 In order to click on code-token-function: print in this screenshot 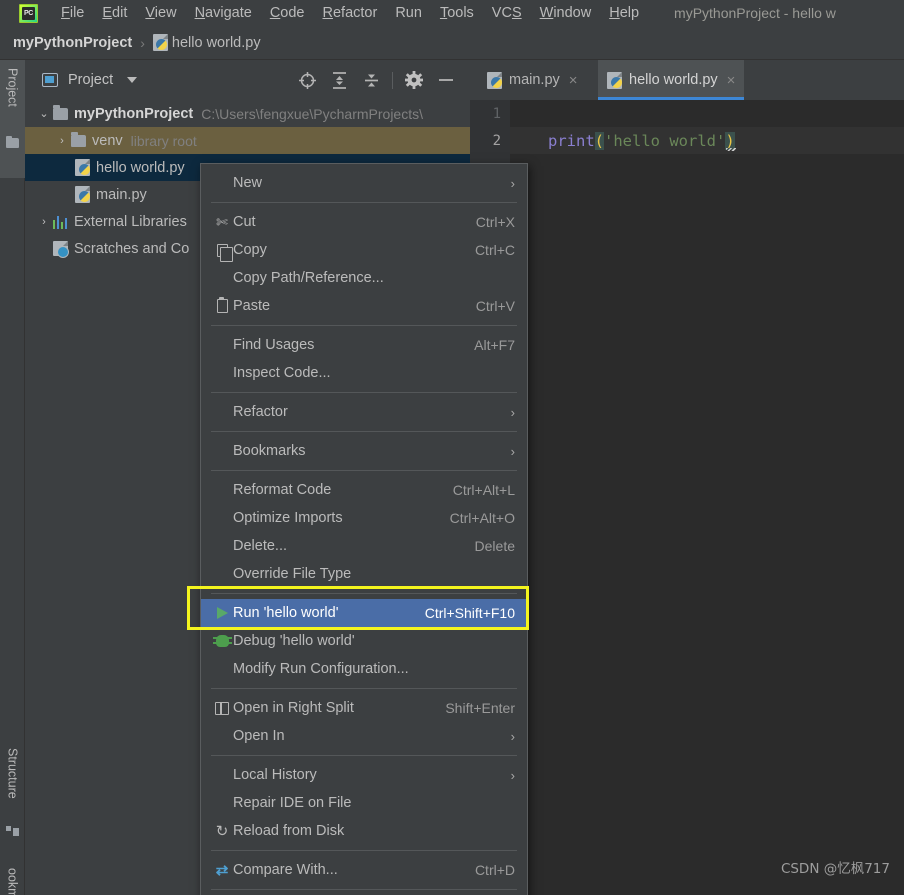, I will do `click(571, 140)`.